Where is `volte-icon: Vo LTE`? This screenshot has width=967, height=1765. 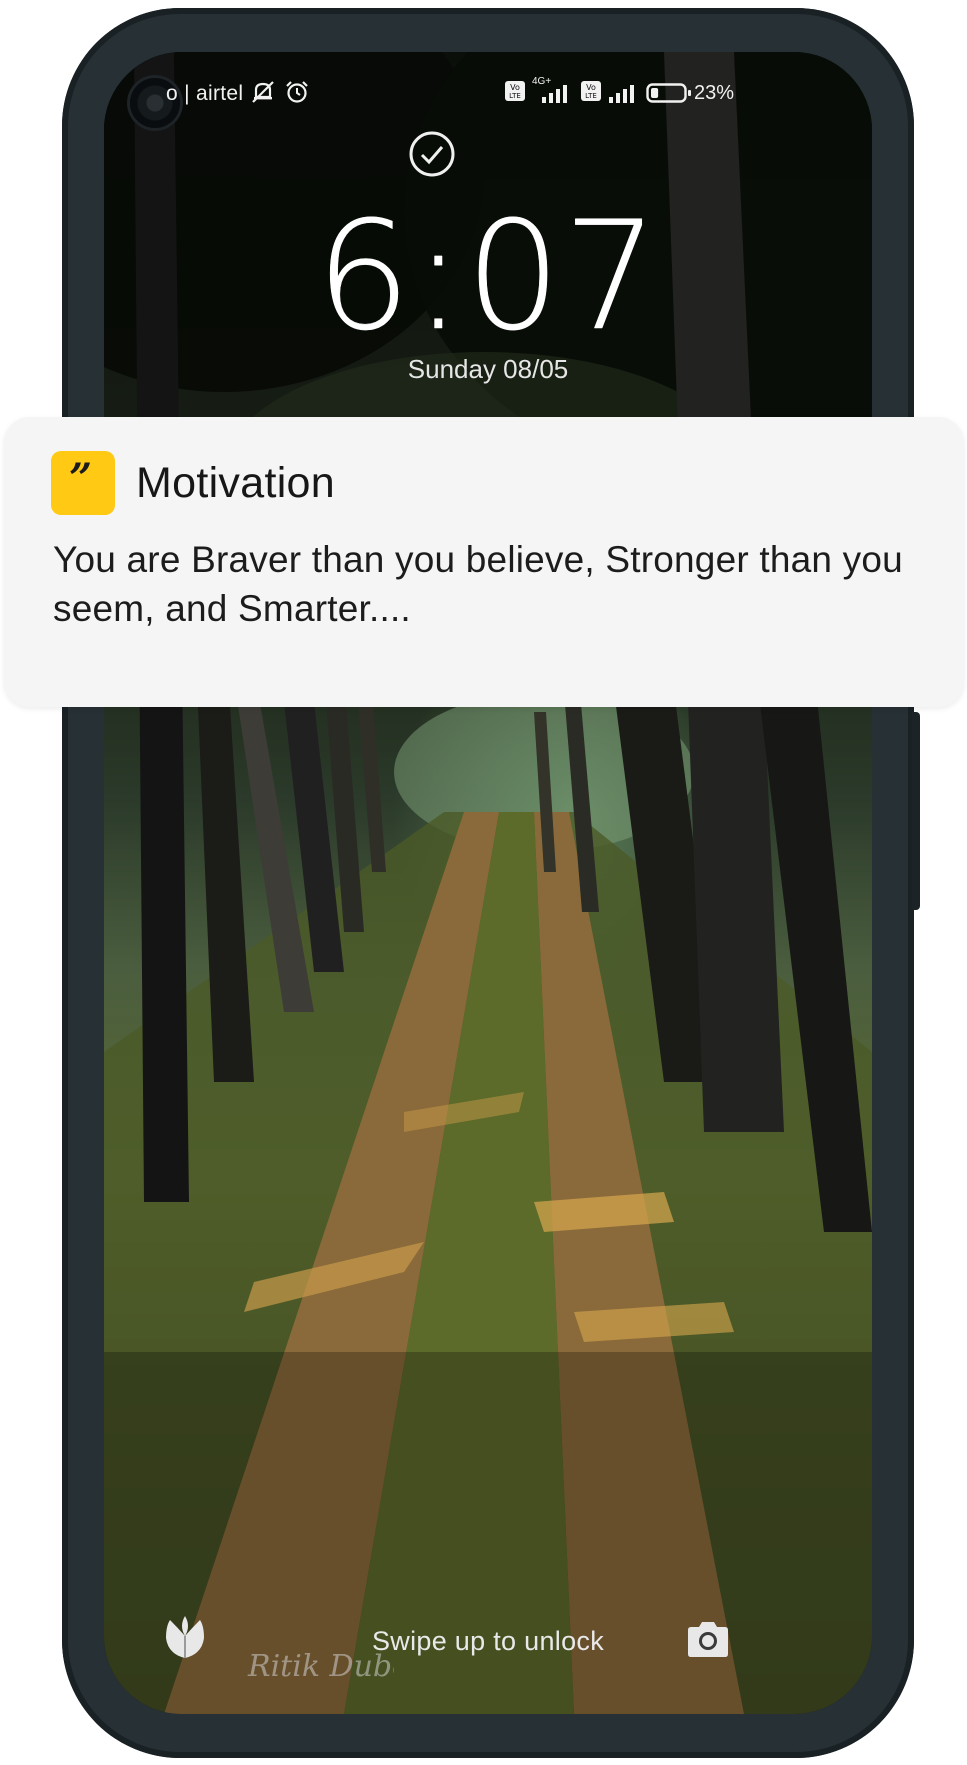
volte-icon: Vo LTE is located at coordinates (515, 91).